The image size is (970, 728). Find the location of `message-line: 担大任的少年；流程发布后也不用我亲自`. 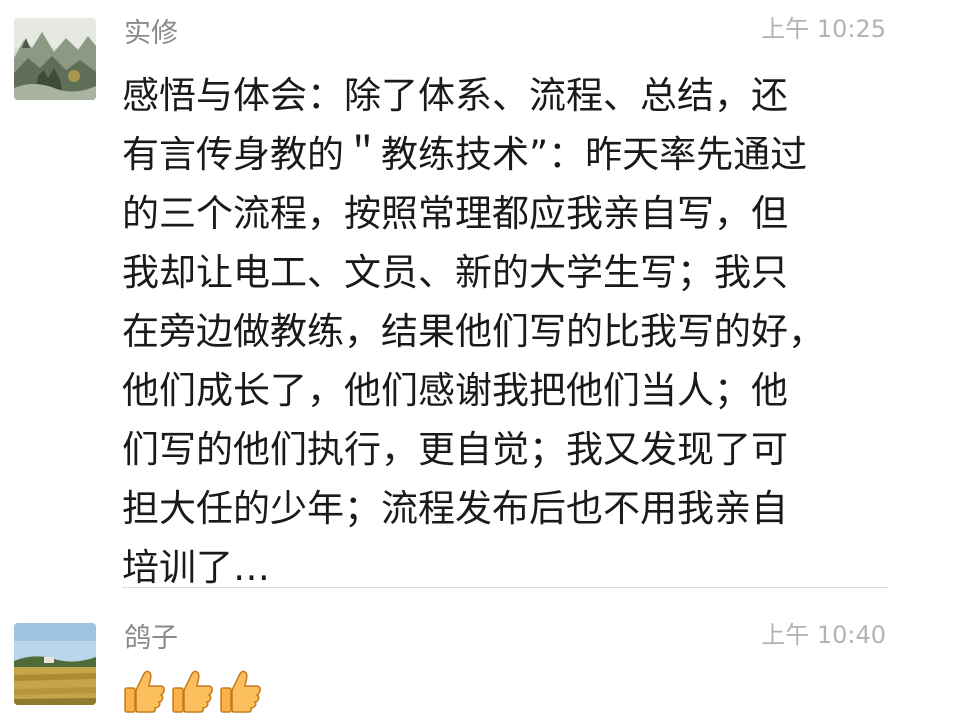

message-line: 担大任的少年；流程发布后也不用我亲自 is located at coordinates (455, 508).